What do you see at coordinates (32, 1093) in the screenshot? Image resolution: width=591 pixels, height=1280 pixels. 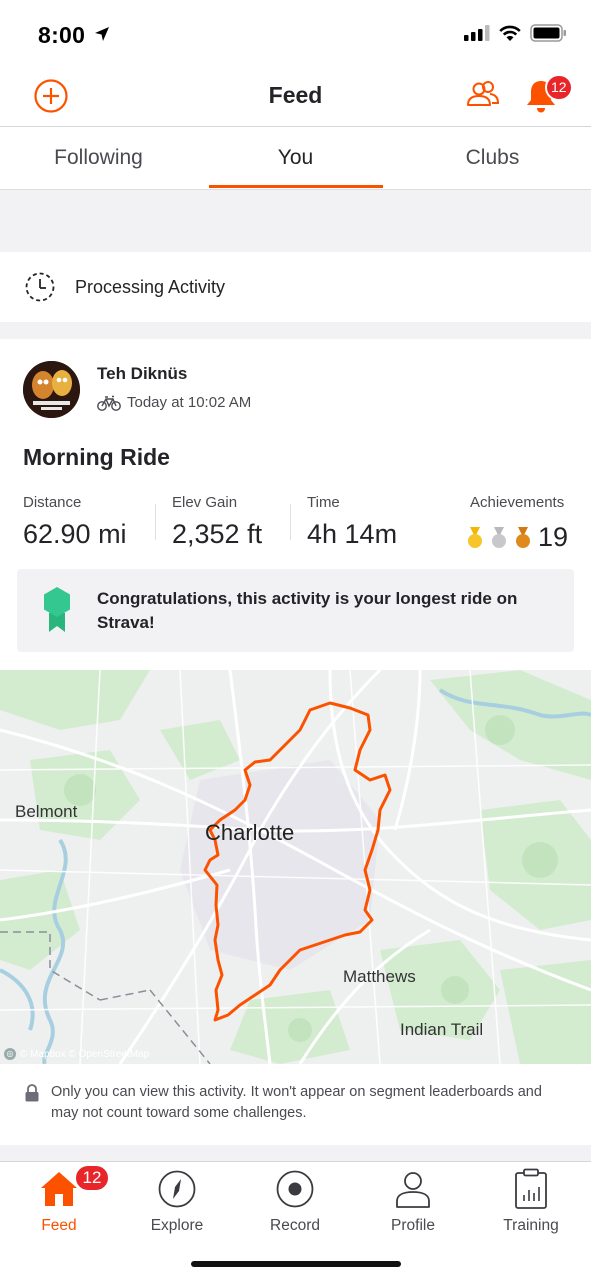 I see `lock-icon` at bounding box center [32, 1093].